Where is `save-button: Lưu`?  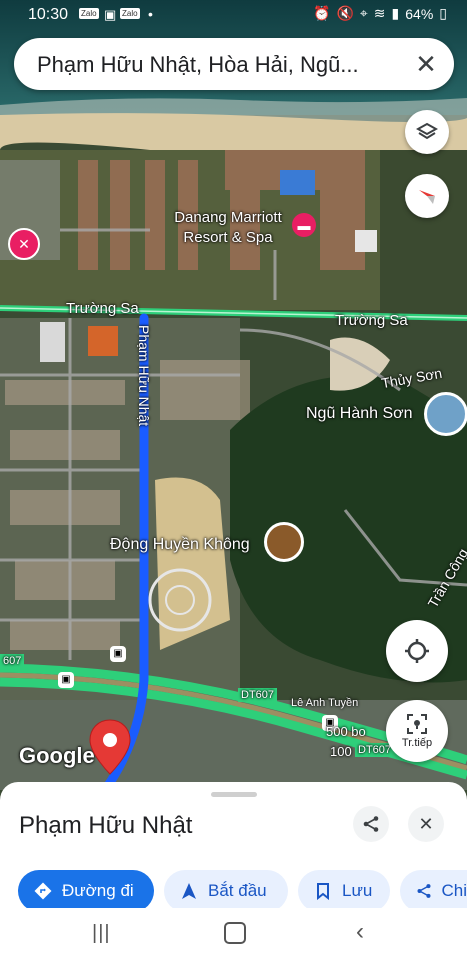 save-button: Lưu is located at coordinates (344, 891).